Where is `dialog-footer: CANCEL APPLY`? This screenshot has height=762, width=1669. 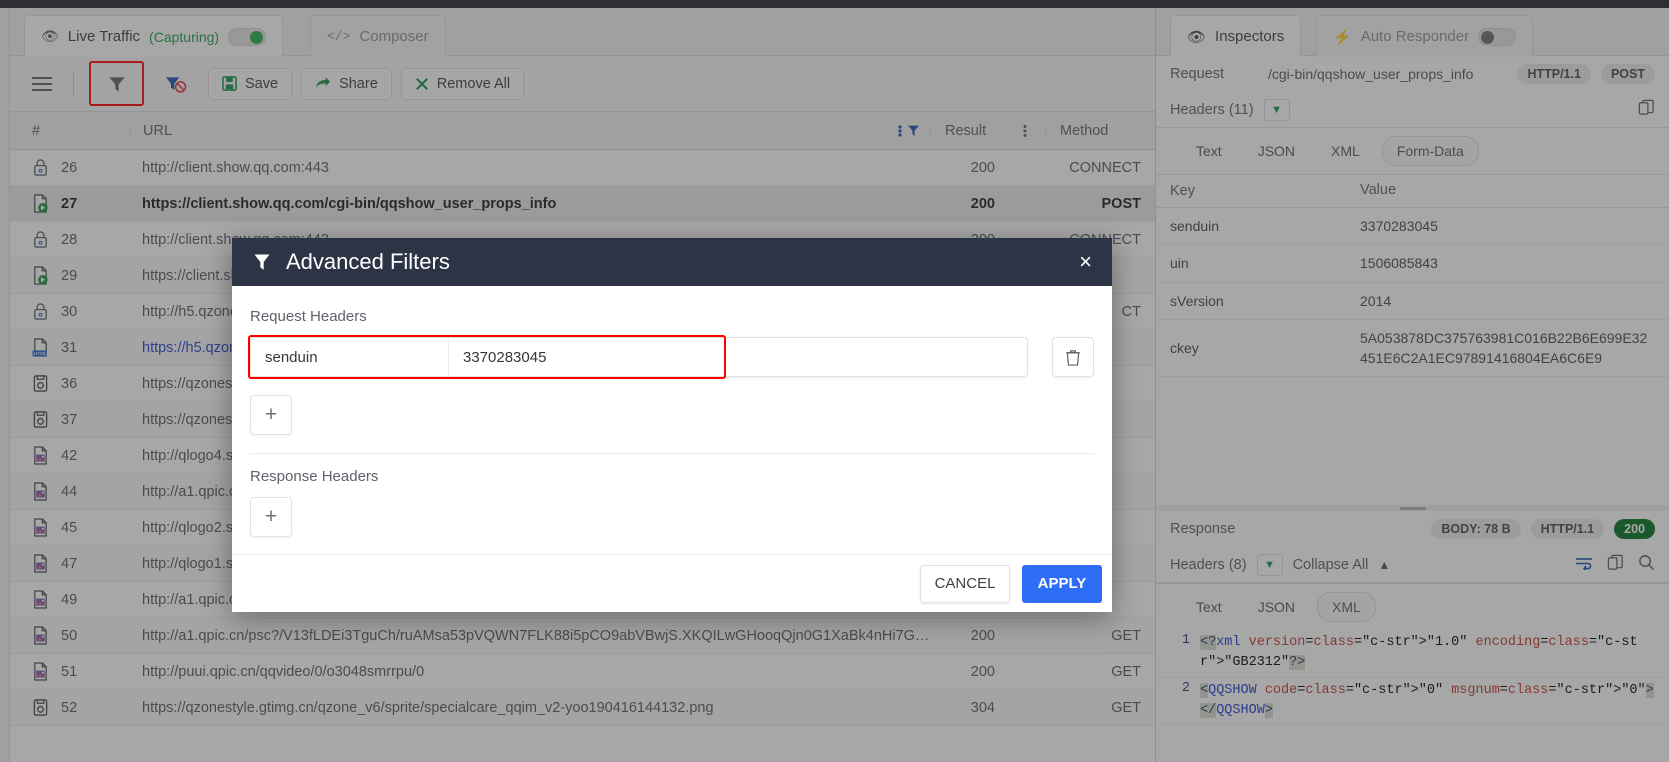
dialog-footer: CANCEL APPLY is located at coordinates (672, 583).